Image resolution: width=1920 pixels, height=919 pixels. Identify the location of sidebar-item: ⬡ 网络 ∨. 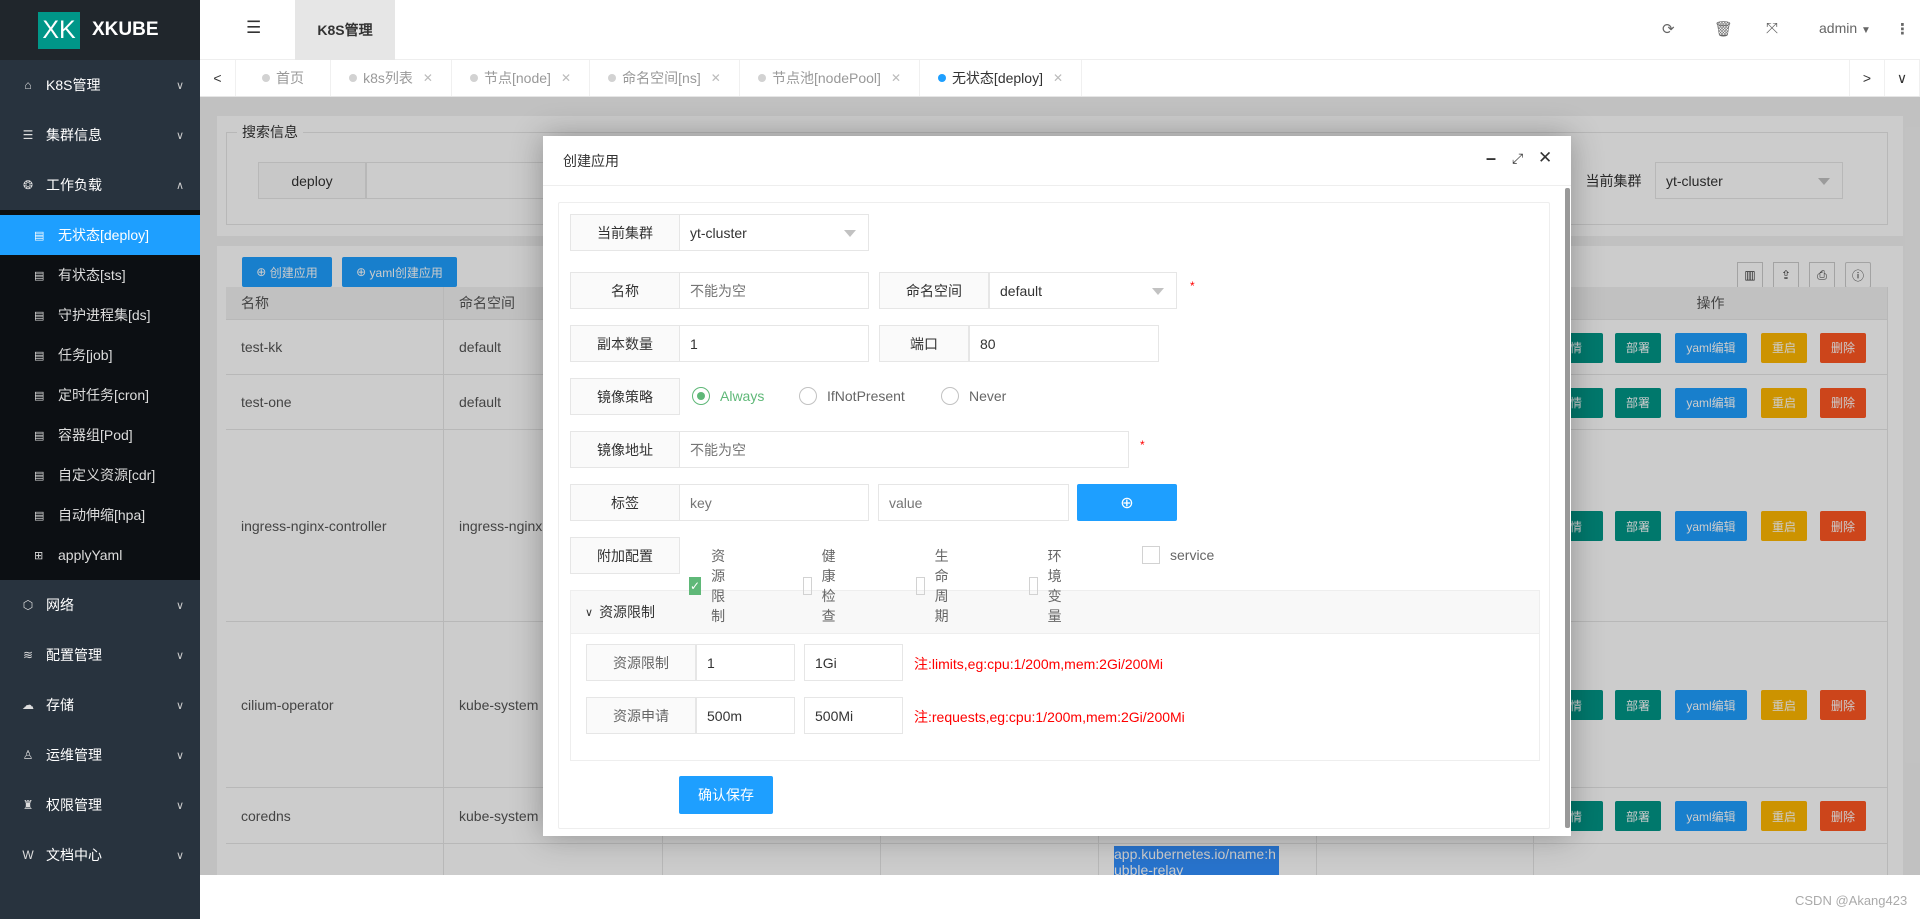
(100, 605).